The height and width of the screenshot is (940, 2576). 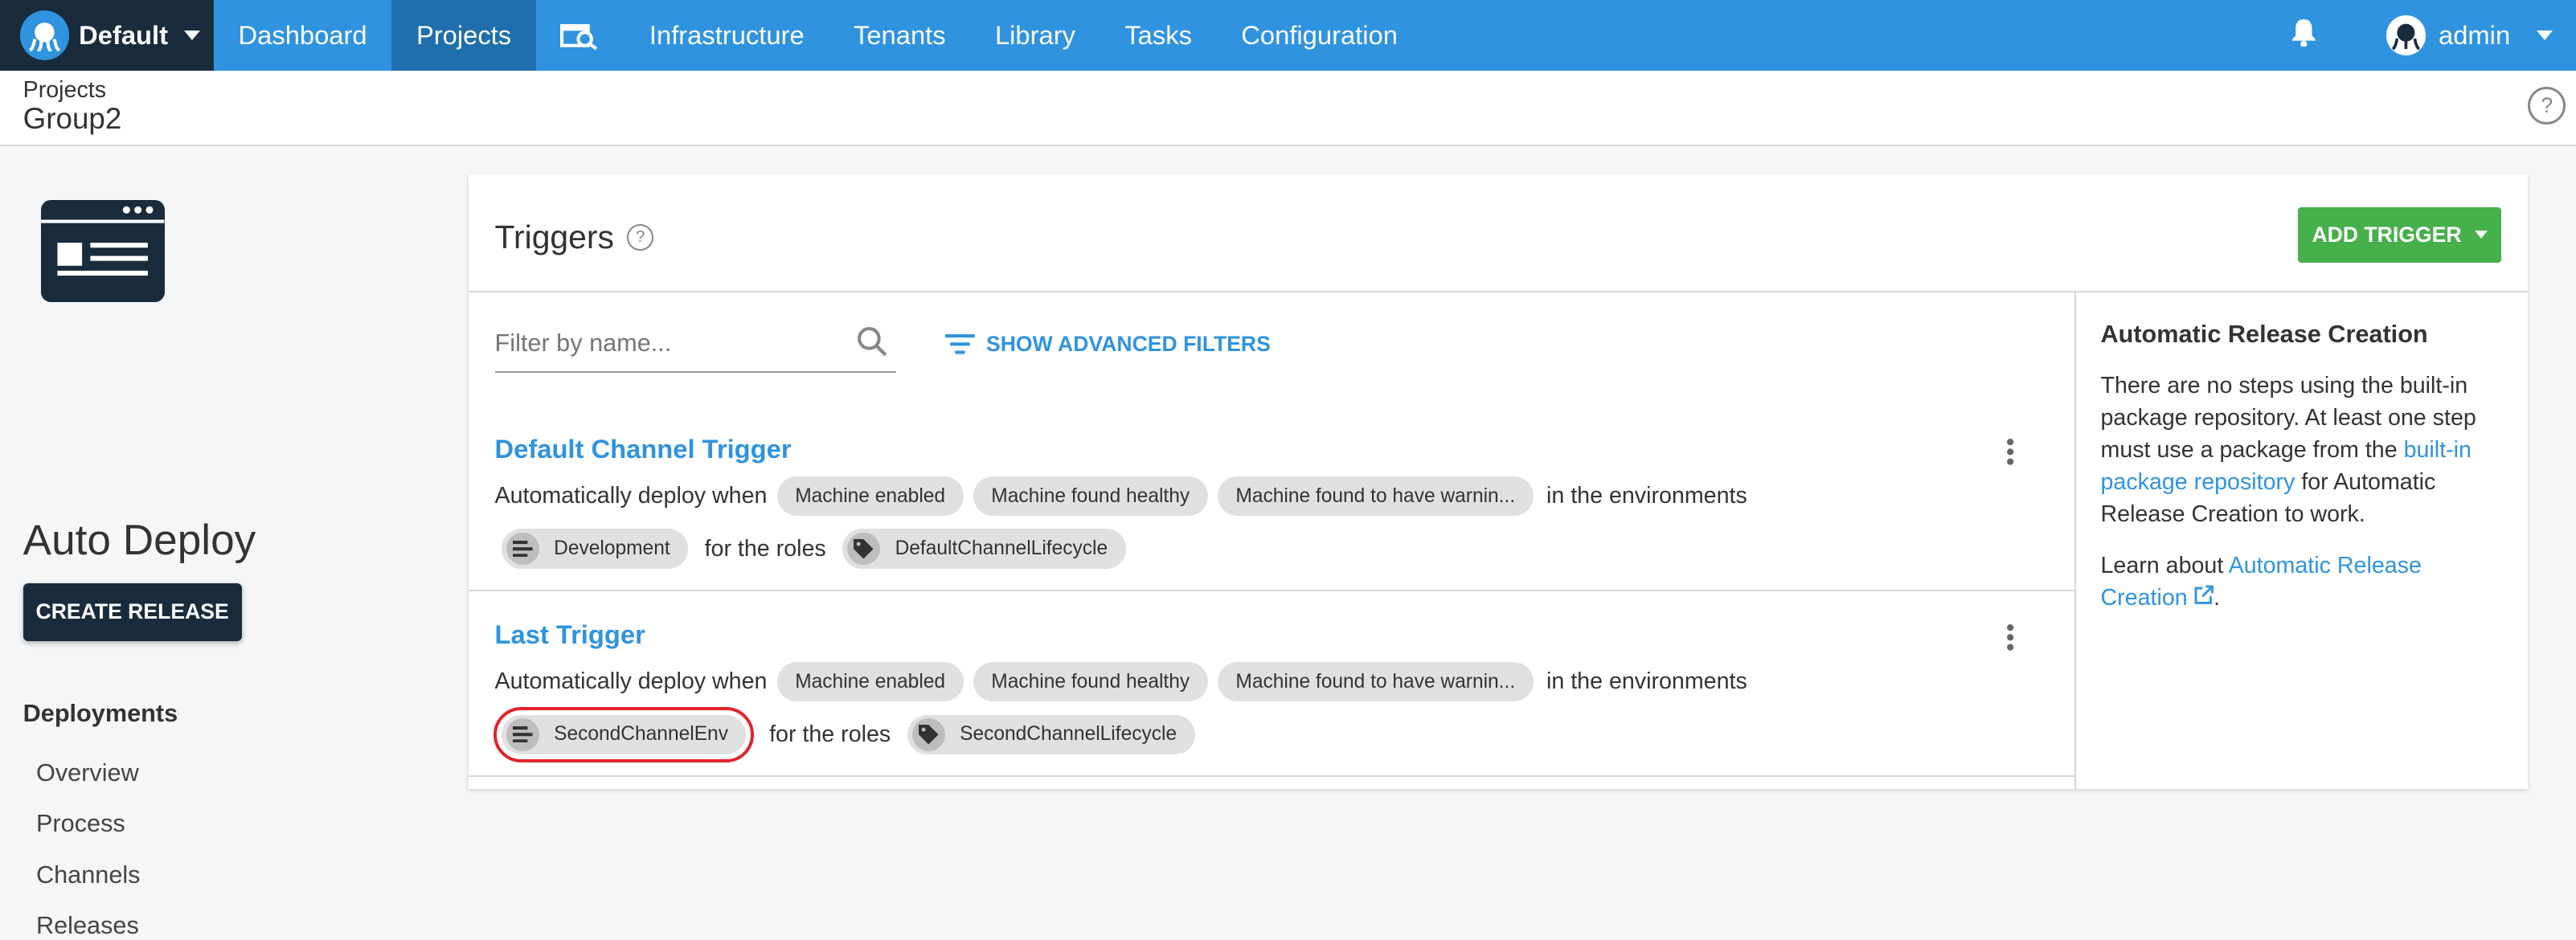 I want to click on add-trigger-button: ADD TRIGGER, so click(x=2399, y=235).